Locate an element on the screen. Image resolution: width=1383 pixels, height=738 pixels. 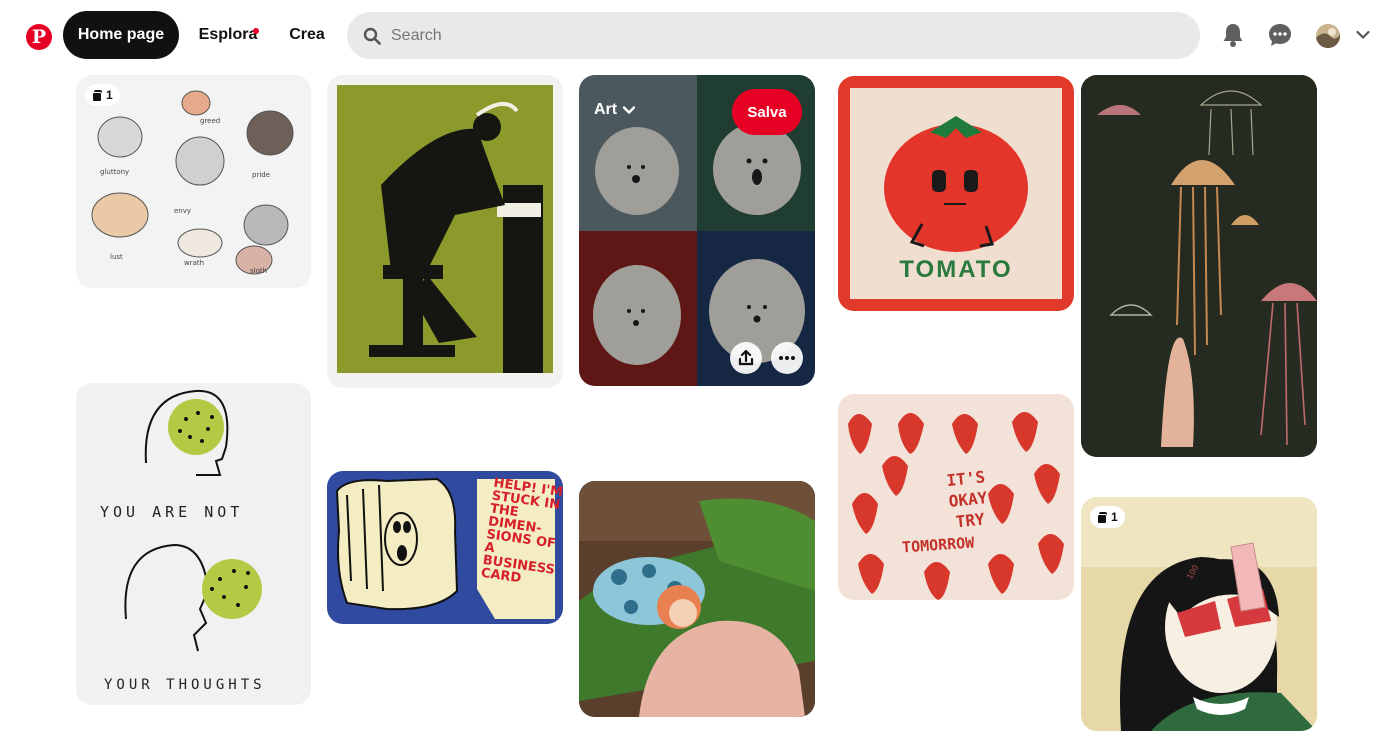
search-bar is located at coordinates (773, 35).